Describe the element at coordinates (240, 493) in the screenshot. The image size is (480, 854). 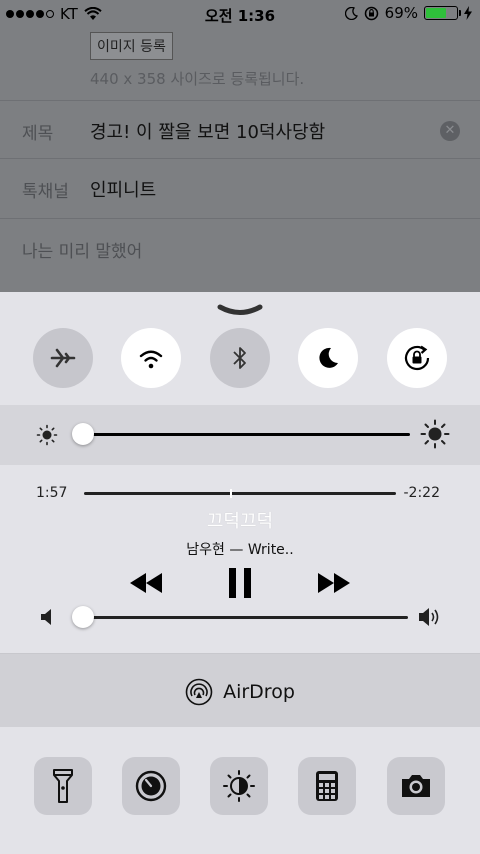
I see `scrubber-track` at that location.